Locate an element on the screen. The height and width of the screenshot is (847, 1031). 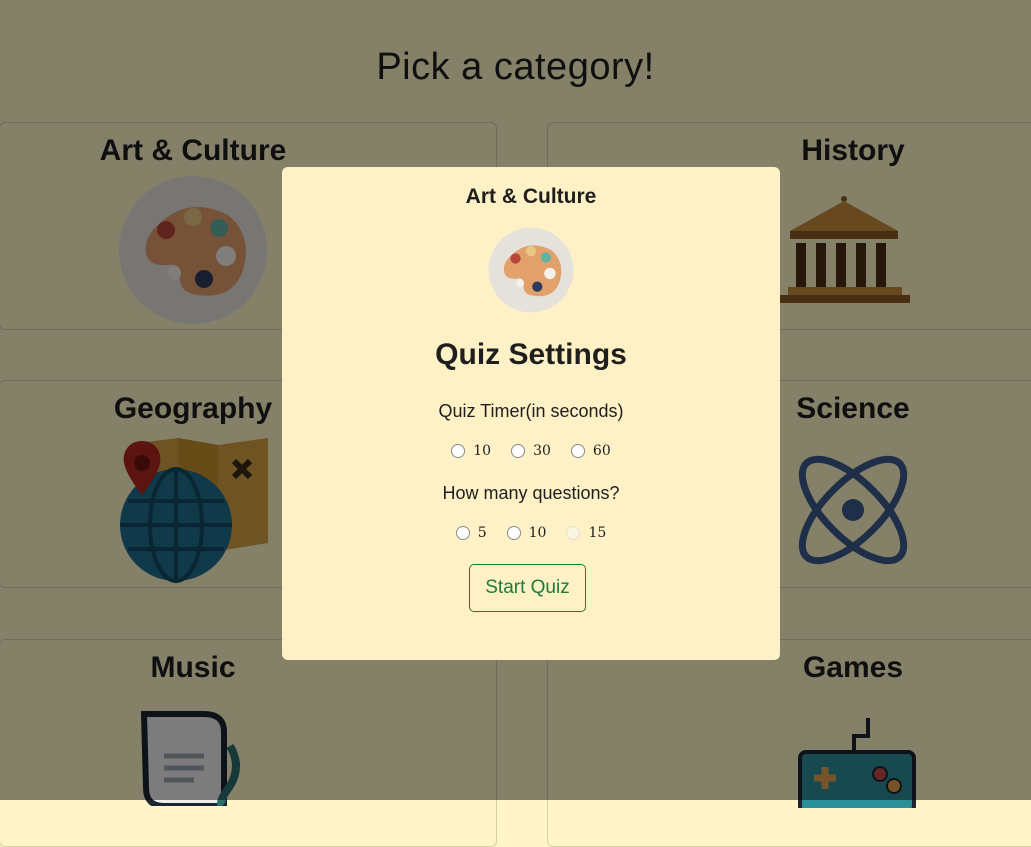
timer-options: 10 30 60 is located at coordinates (531, 451).